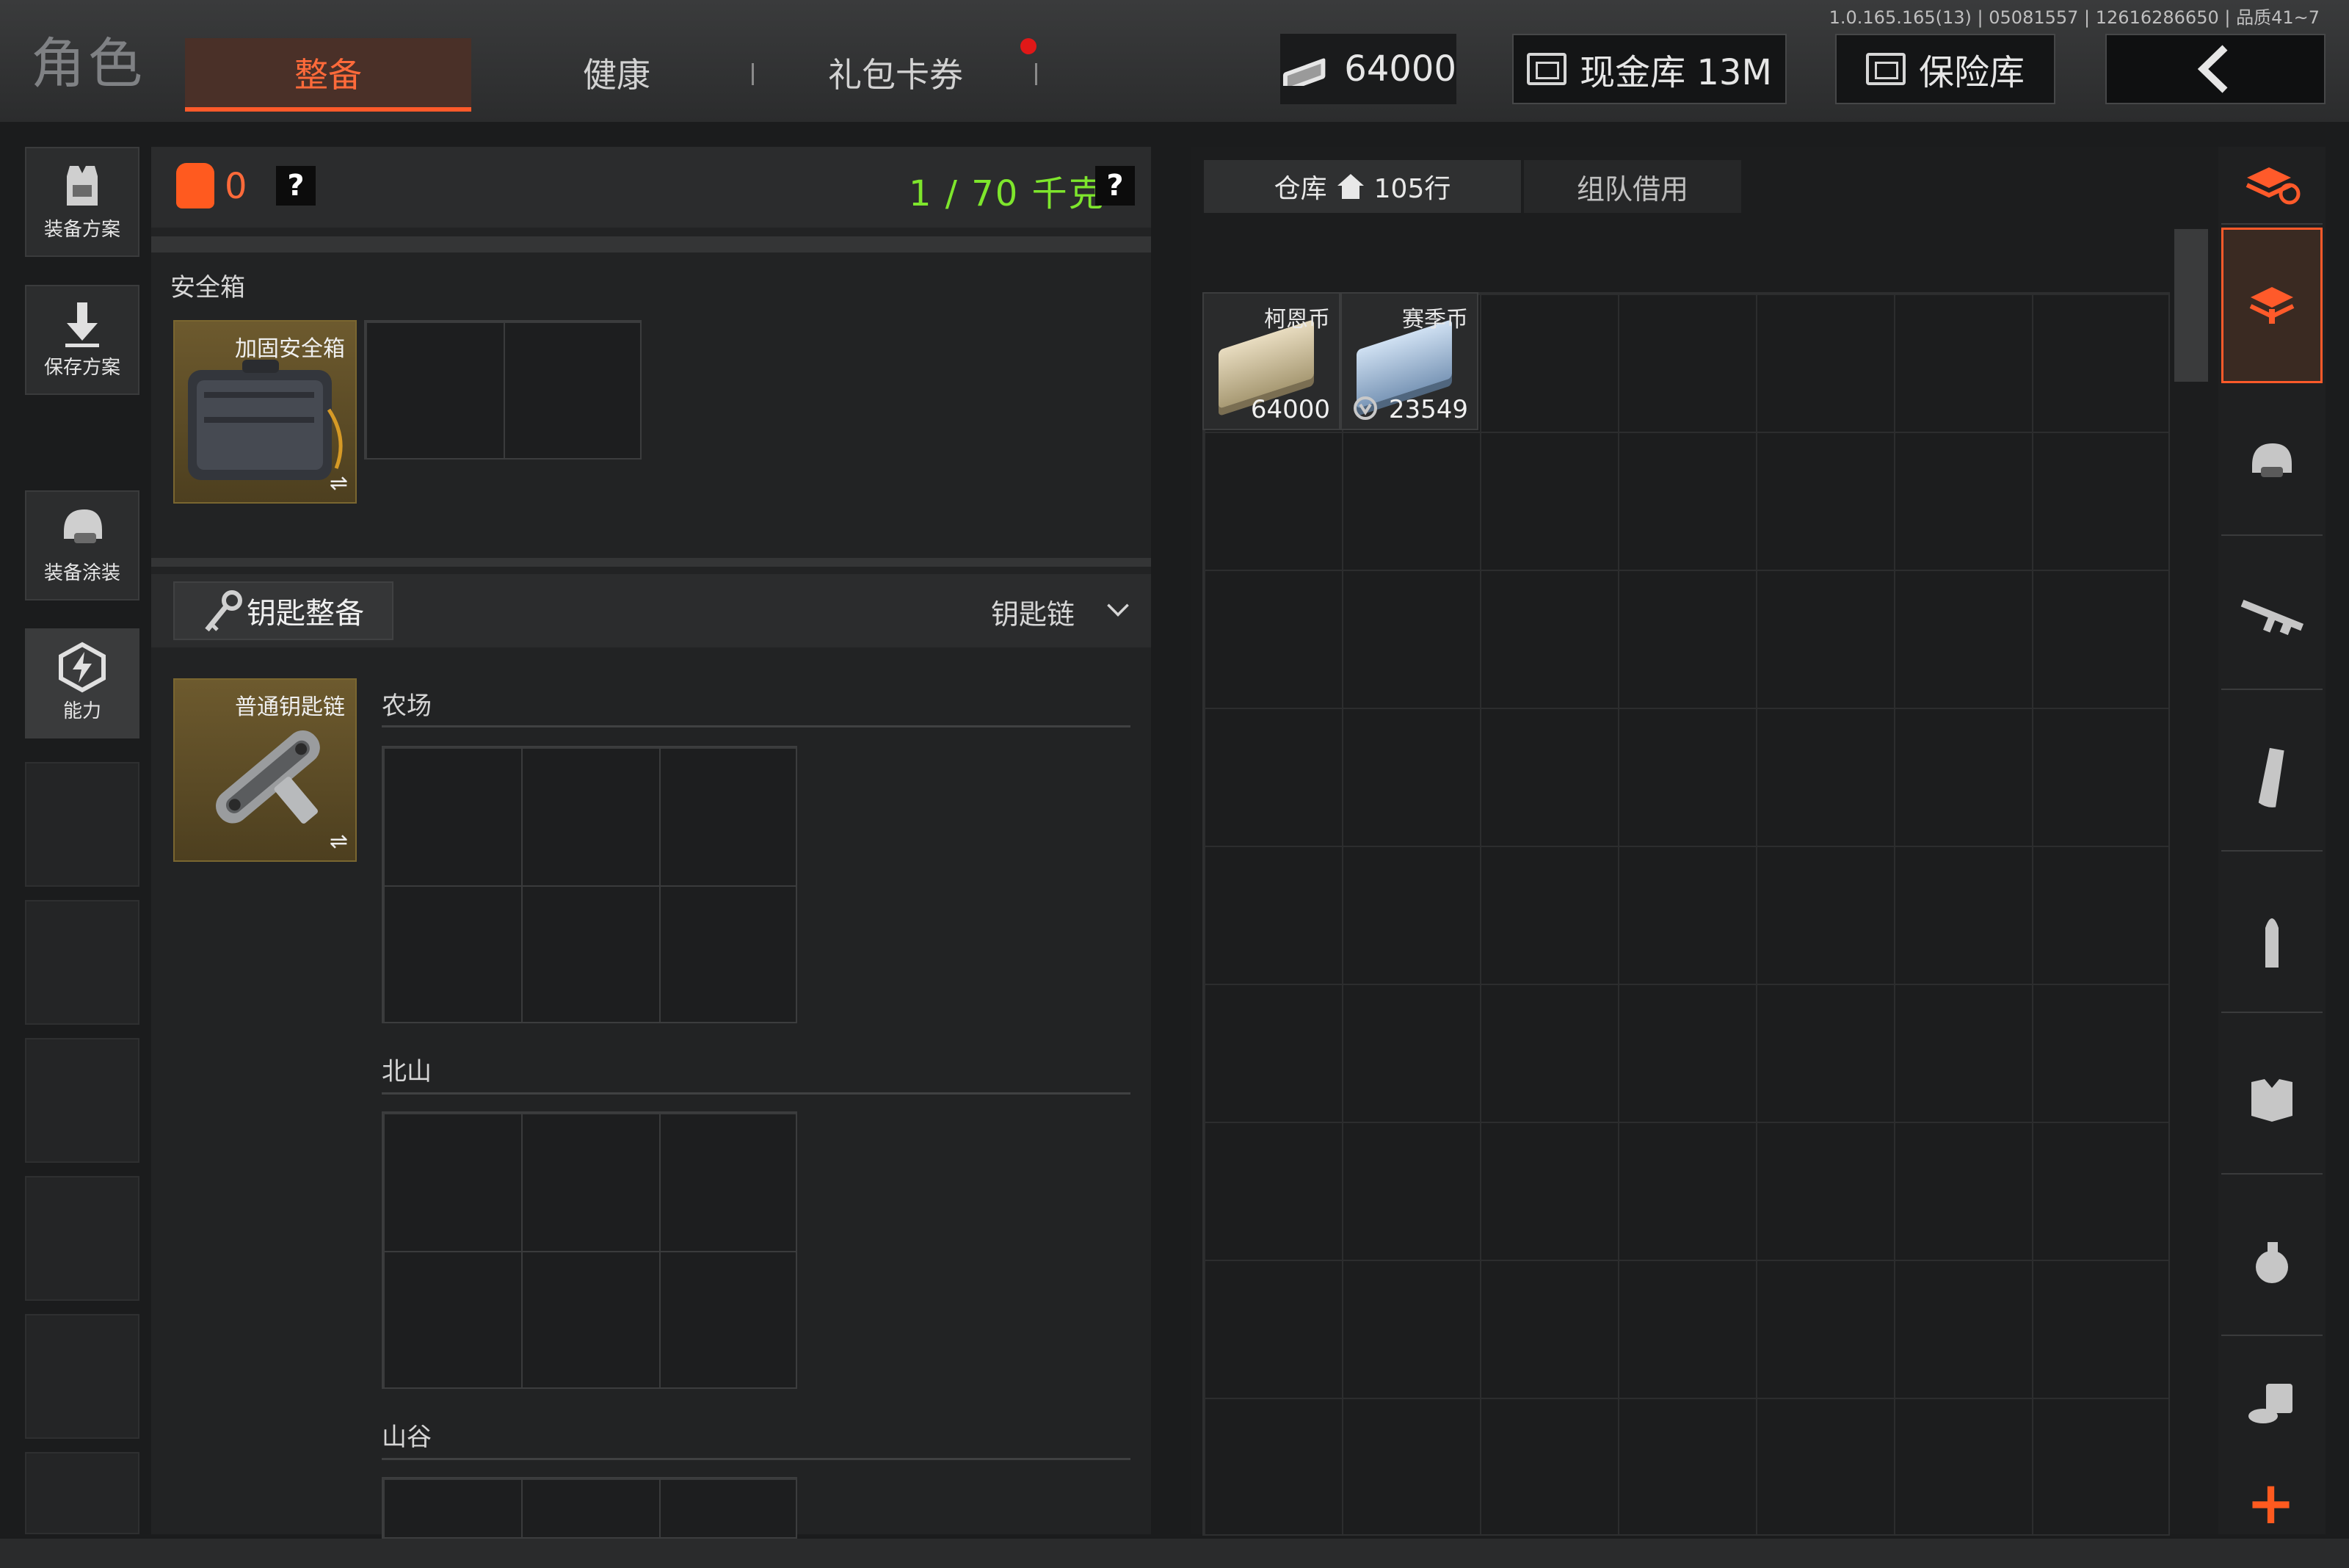 This screenshot has width=2349, height=1568. I want to click on season-coin-icon, so click(1365, 408).